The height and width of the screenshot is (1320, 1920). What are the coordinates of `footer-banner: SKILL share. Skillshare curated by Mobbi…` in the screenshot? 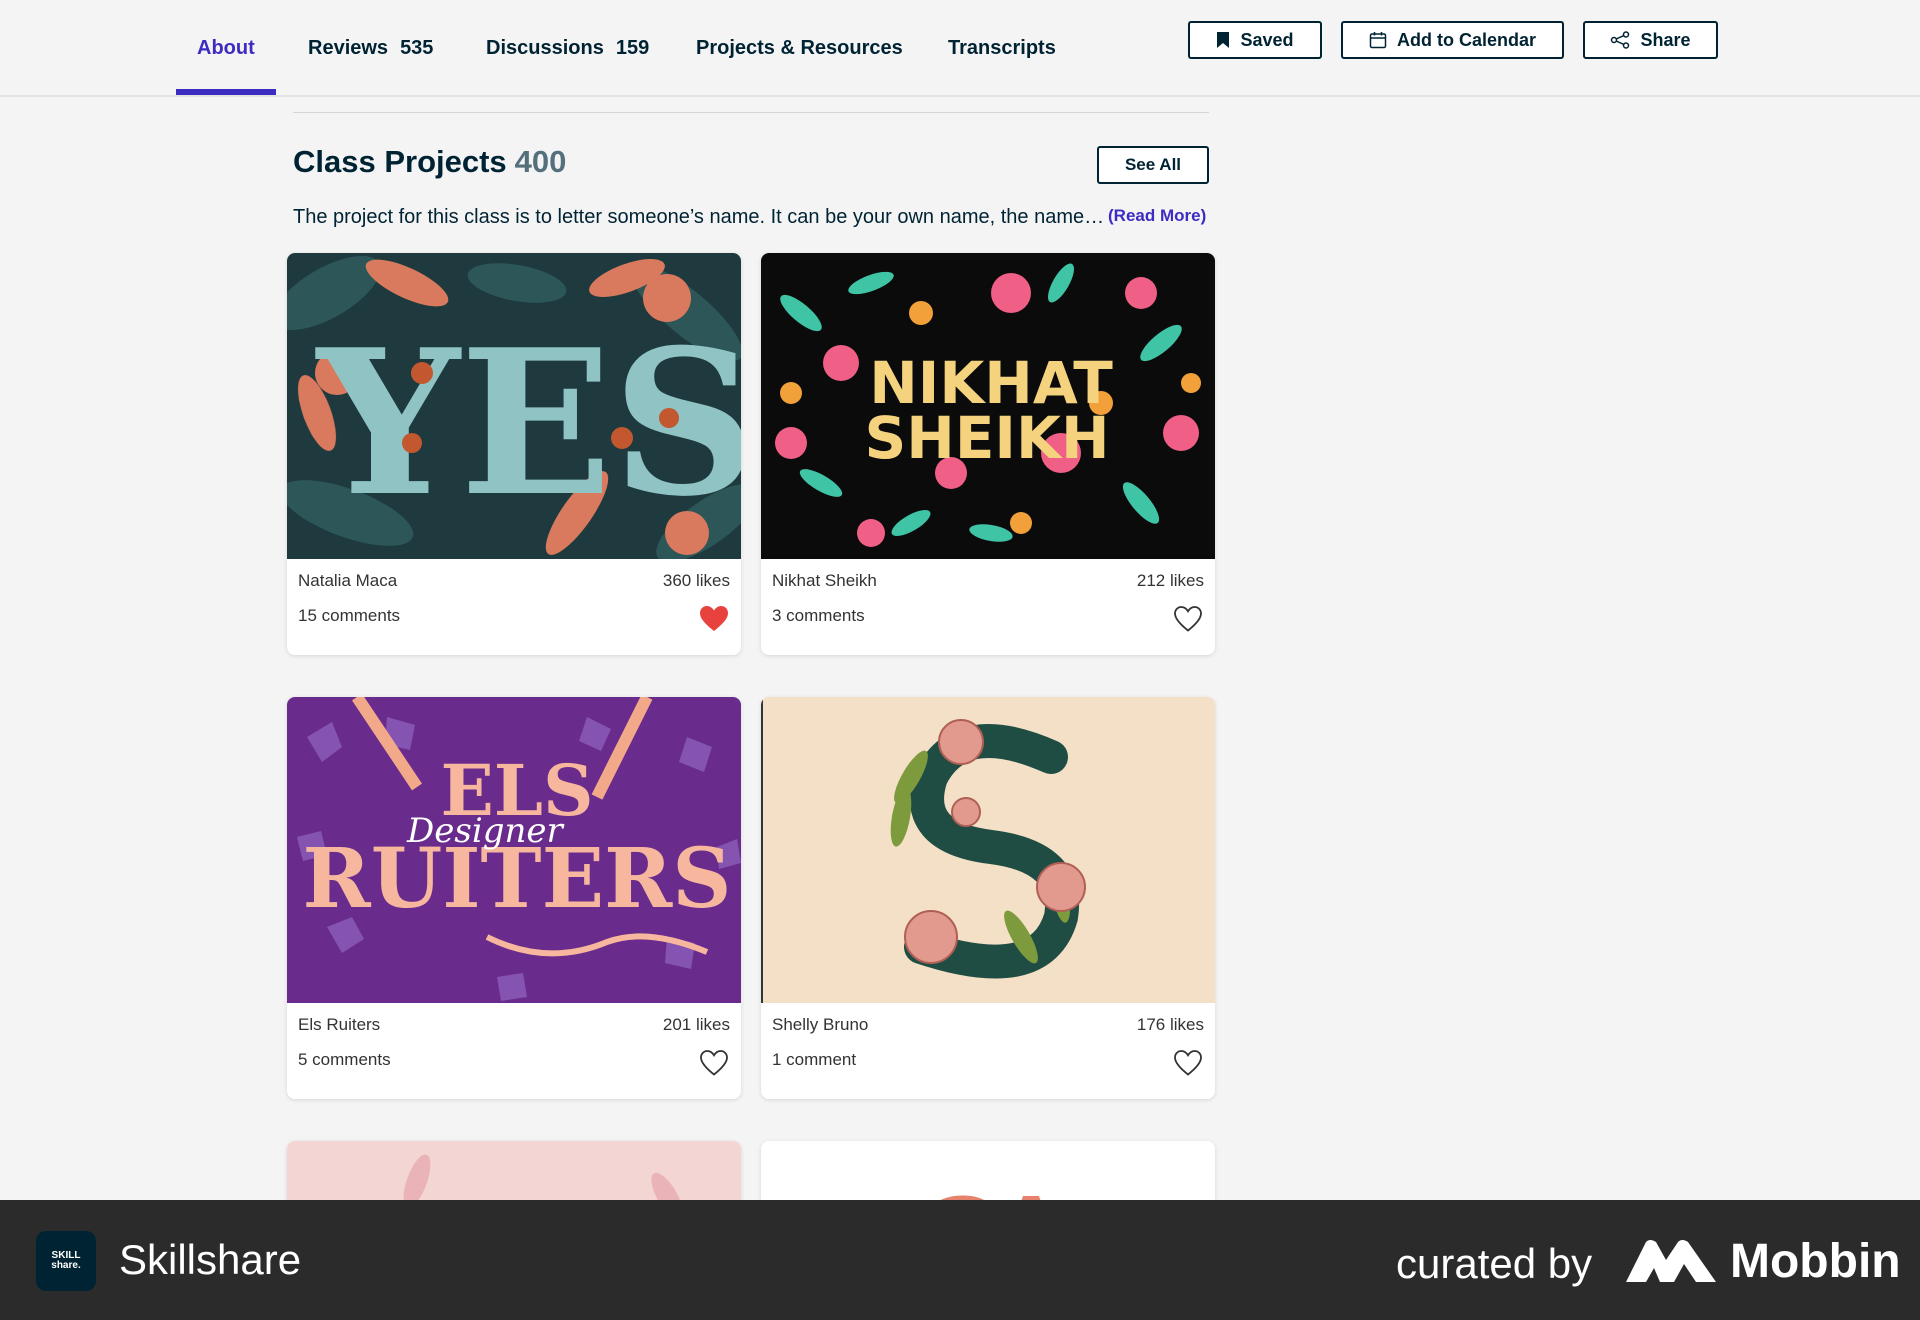 It's located at (960, 1260).